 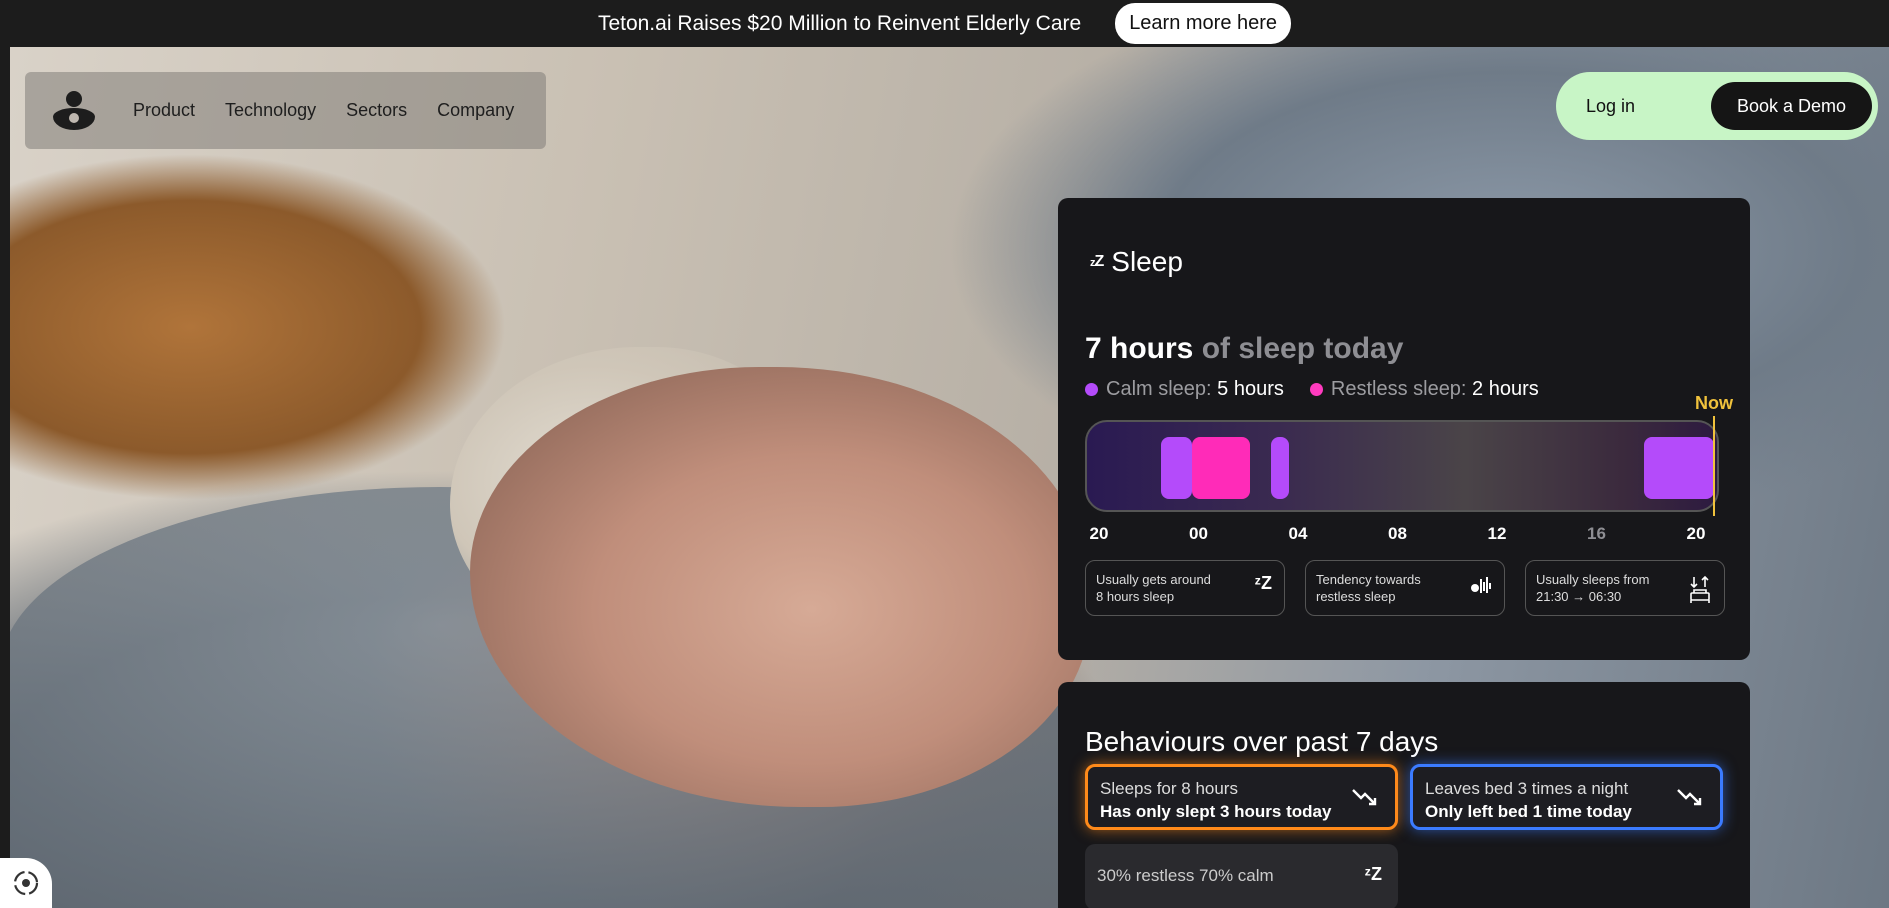 I want to click on now-label: Now, so click(x=1714, y=403).